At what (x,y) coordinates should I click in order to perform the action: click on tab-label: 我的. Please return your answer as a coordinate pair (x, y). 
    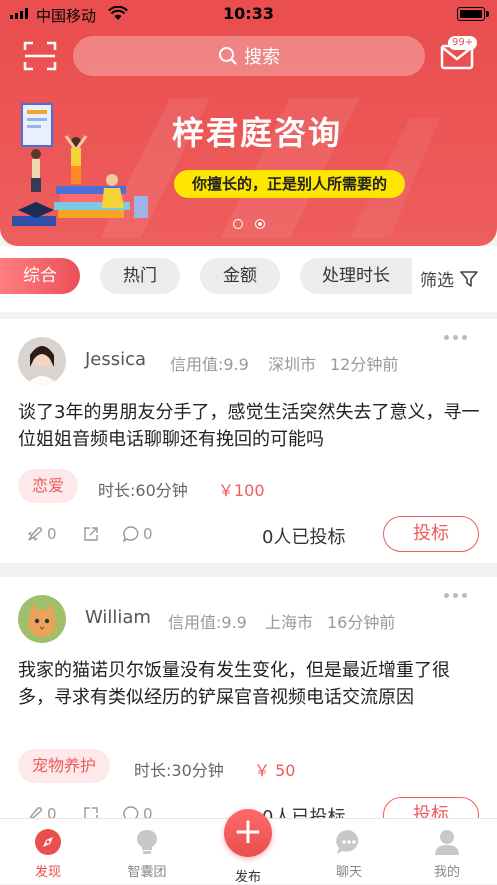
    Looking at the image, I should click on (446, 872).